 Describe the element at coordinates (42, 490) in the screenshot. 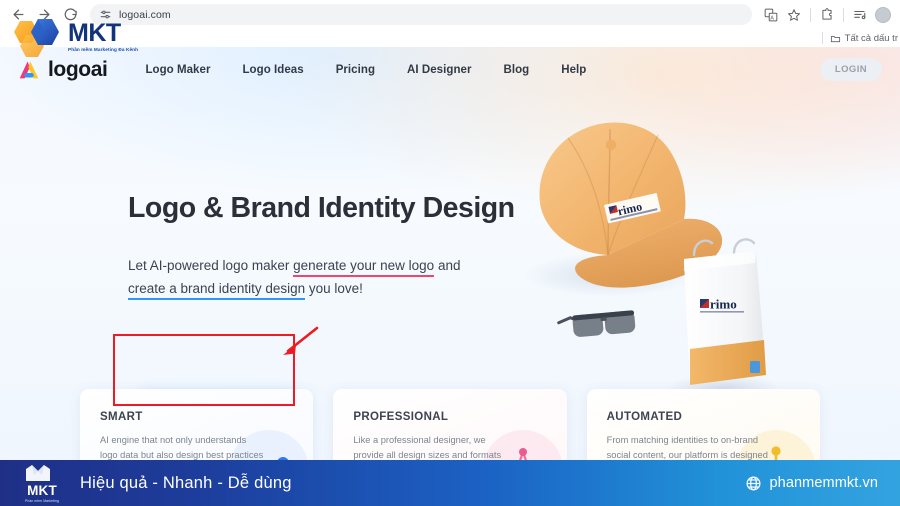

I see `banner-mkt-title: MKT` at that location.